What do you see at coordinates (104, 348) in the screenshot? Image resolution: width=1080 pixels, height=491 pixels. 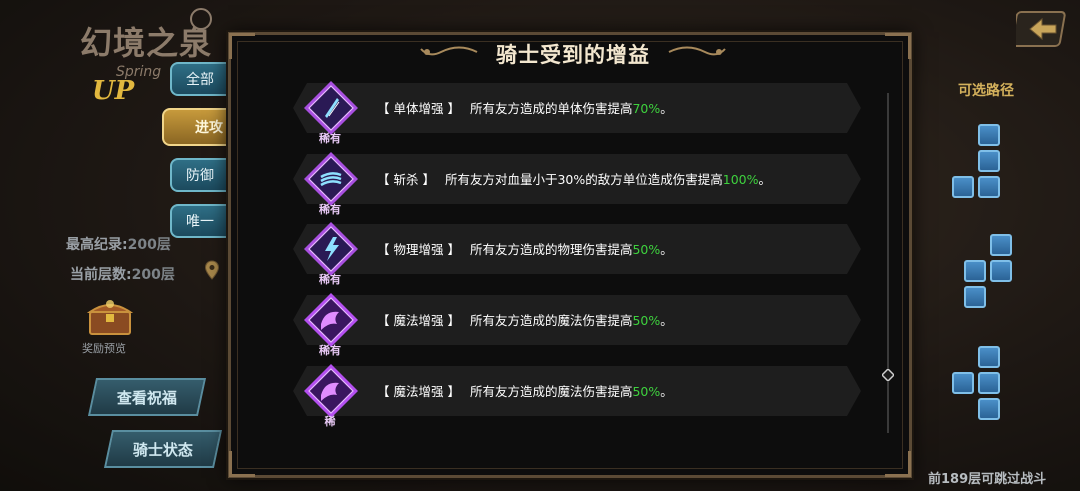 I see `reward-preview-label: 奖励预览` at bounding box center [104, 348].